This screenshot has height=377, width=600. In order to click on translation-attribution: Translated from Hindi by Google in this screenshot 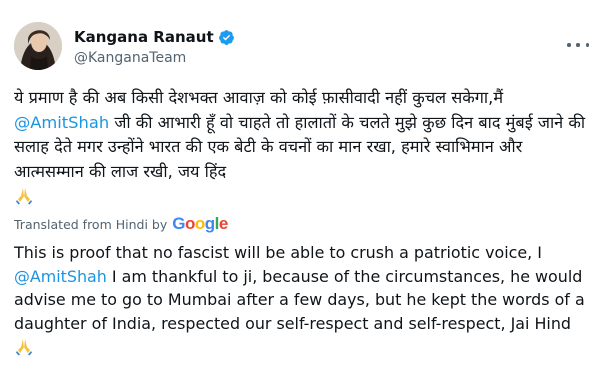, I will do `click(121, 224)`.